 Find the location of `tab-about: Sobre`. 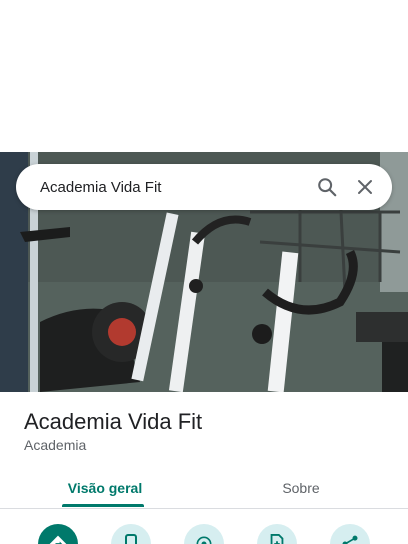

tab-about: Sobre is located at coordinates (301, 488).